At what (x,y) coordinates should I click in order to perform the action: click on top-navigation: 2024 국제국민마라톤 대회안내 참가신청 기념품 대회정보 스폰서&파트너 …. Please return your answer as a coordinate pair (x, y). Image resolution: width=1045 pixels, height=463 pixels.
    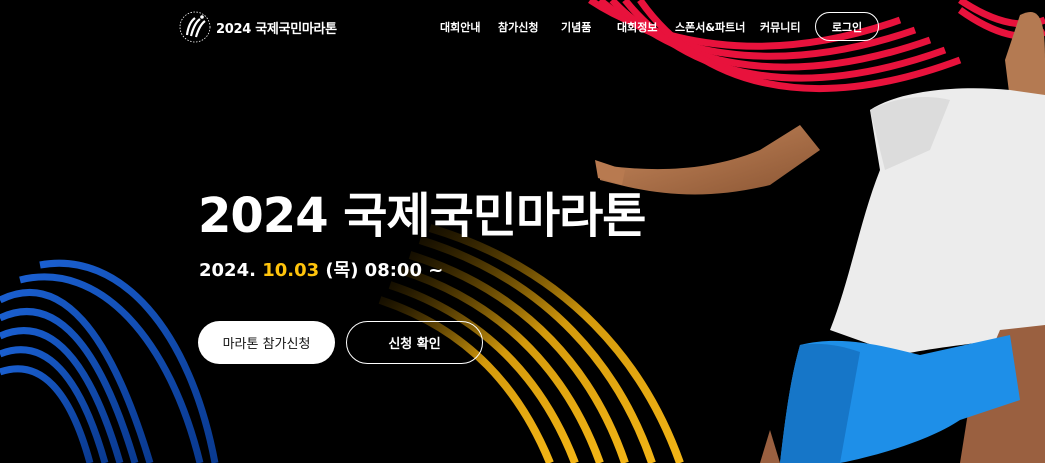
    Looking at the image, I should click on (522, 27).